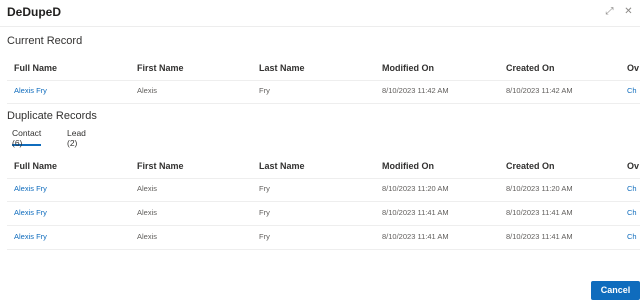 Image resolution: width=640 pixels, height=300 pixels. What do you see at coordinates (539, 90) in the screenshot?
I see `created-on-cell: 8/10/2023 11:42 AM` at bounding box center [539, 90].